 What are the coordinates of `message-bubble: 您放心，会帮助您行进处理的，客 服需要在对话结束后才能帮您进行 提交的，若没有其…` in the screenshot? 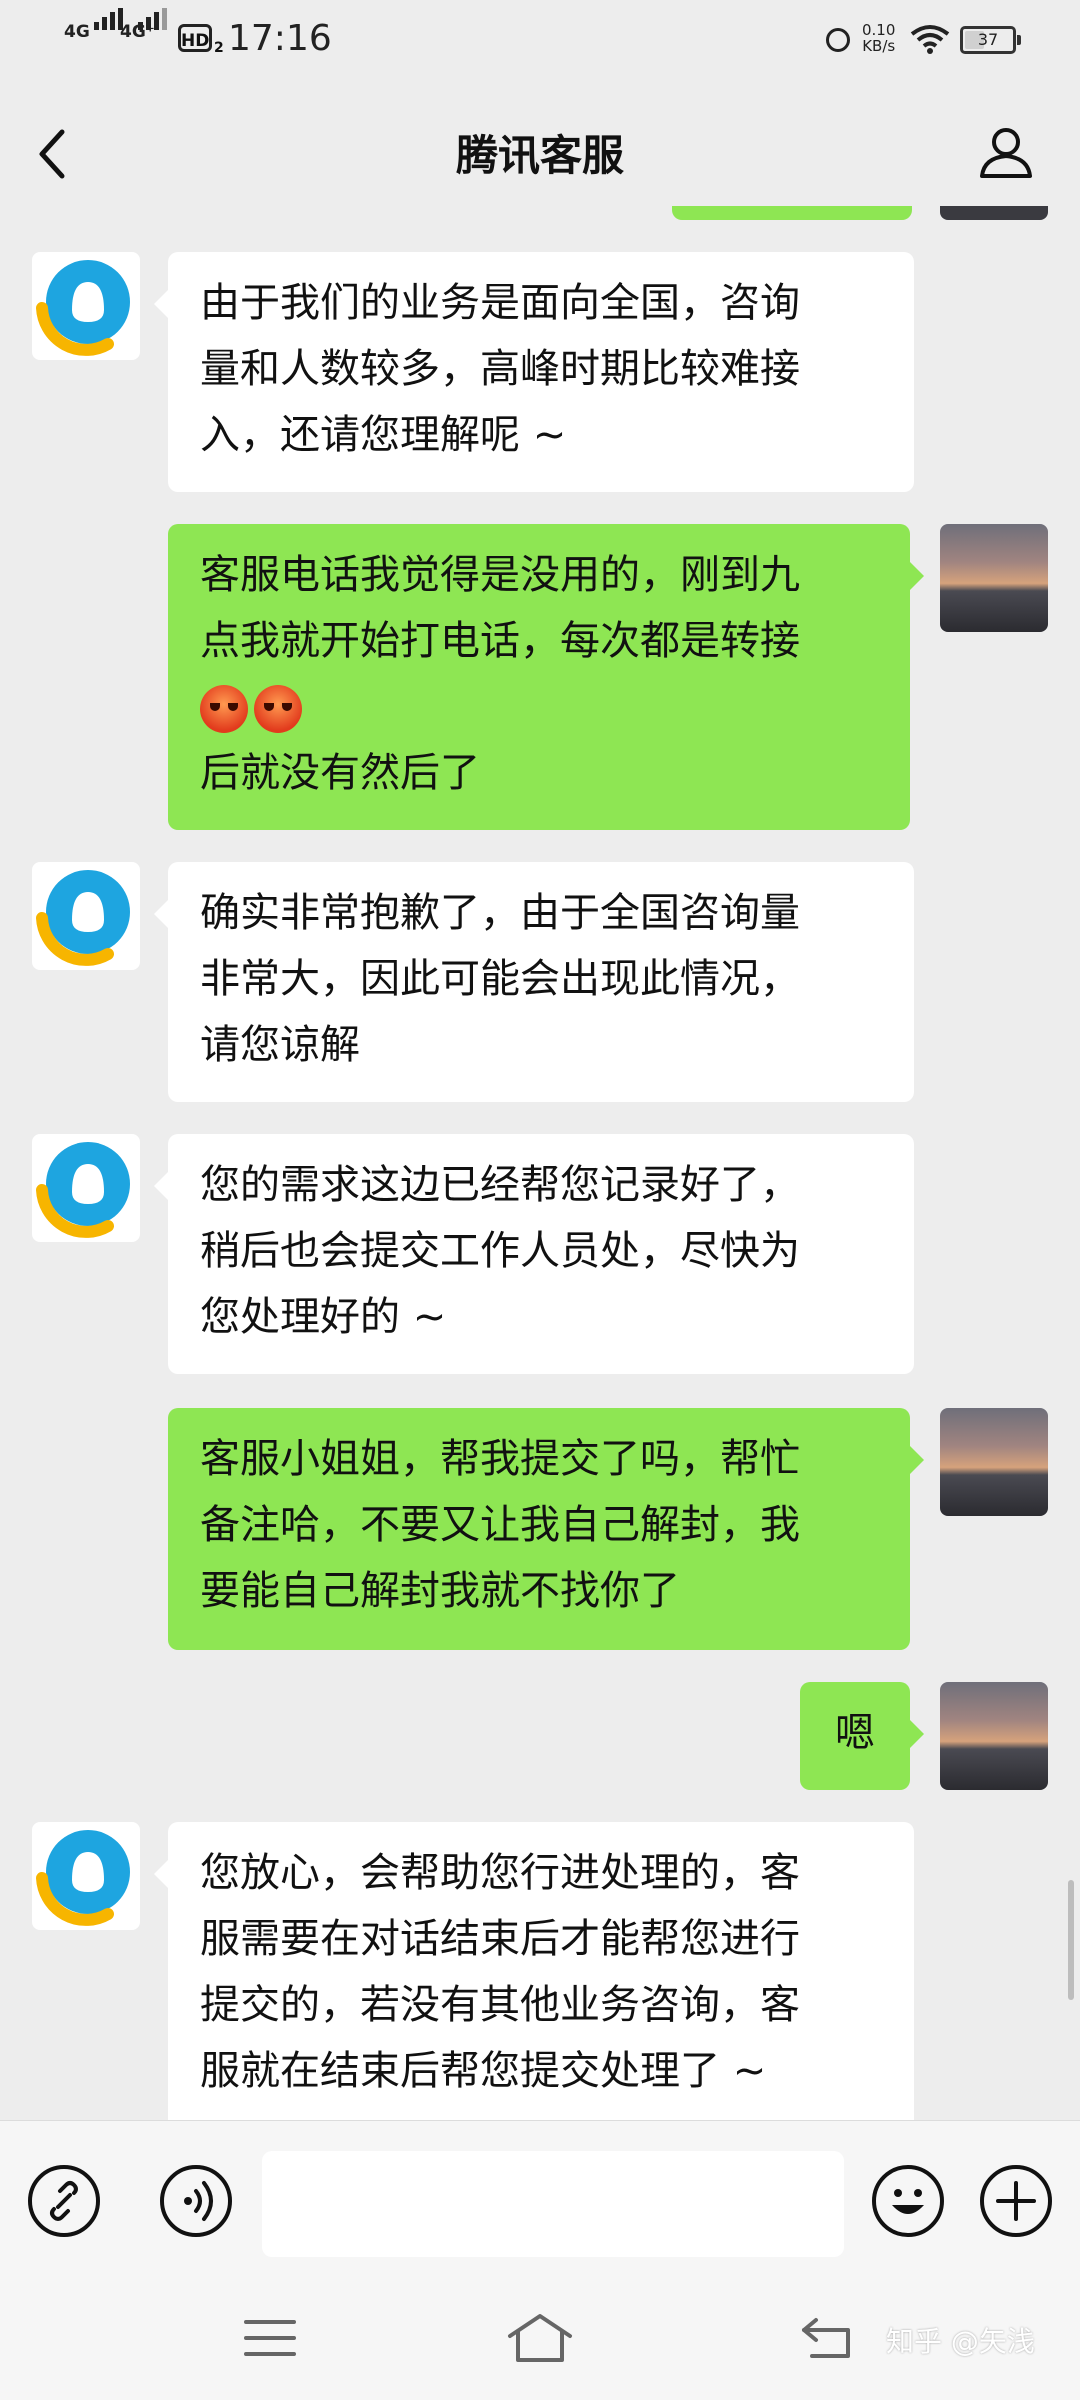 It's located at (534, 1977).